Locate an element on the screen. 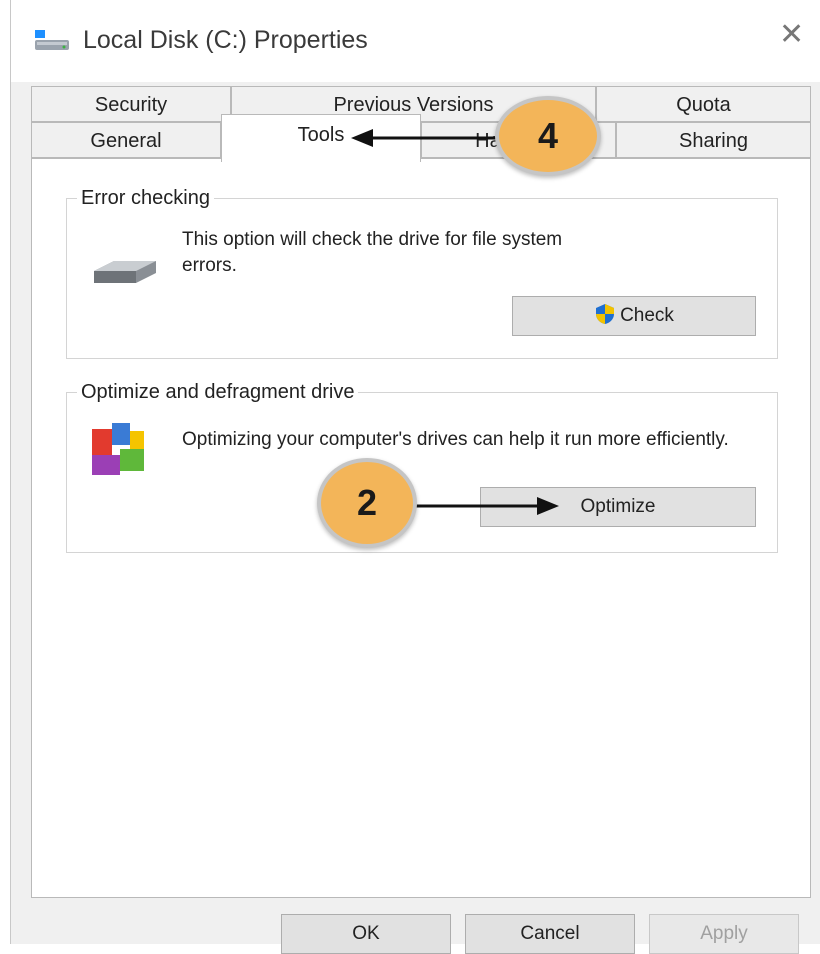 This screenshot has width=820, height=954. cancel-button: Cancel is located at coordinates (550, 934).